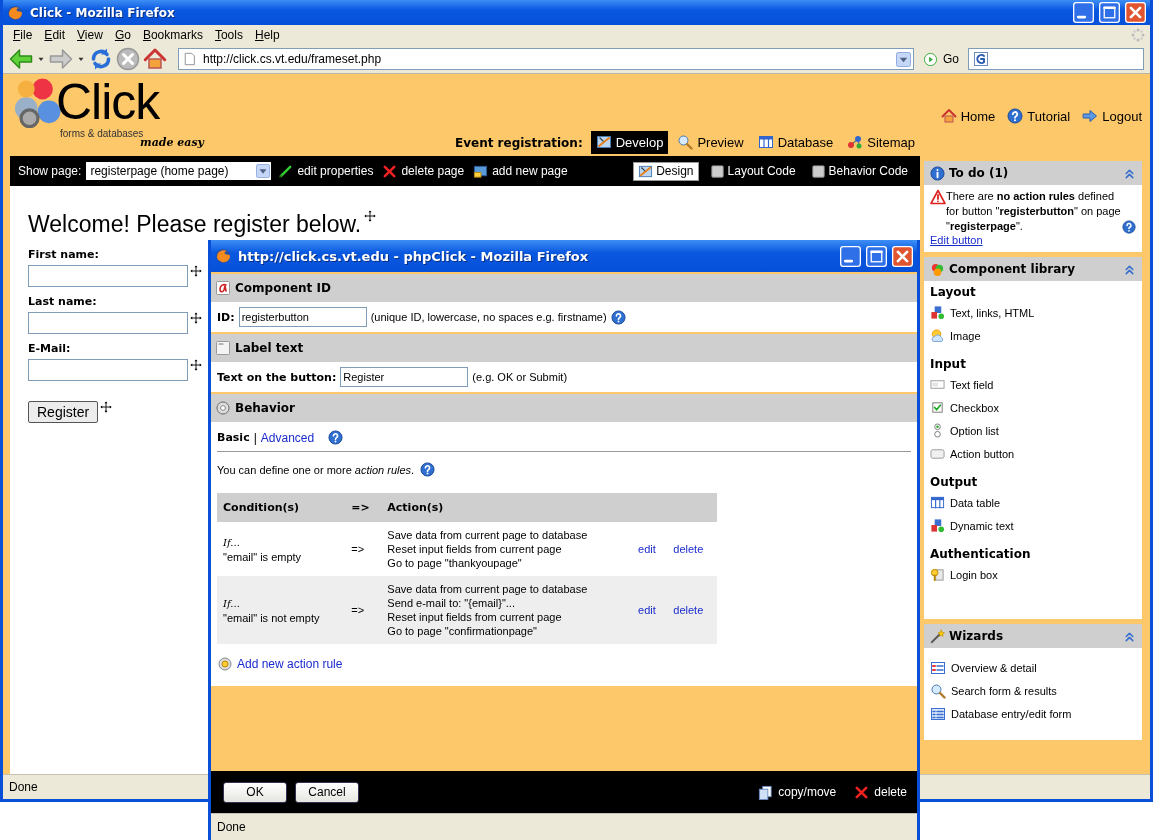 The height and width of the screenshot is (840, 1153). I want to click on view-tab: Behavior Code, so click(859, 171).